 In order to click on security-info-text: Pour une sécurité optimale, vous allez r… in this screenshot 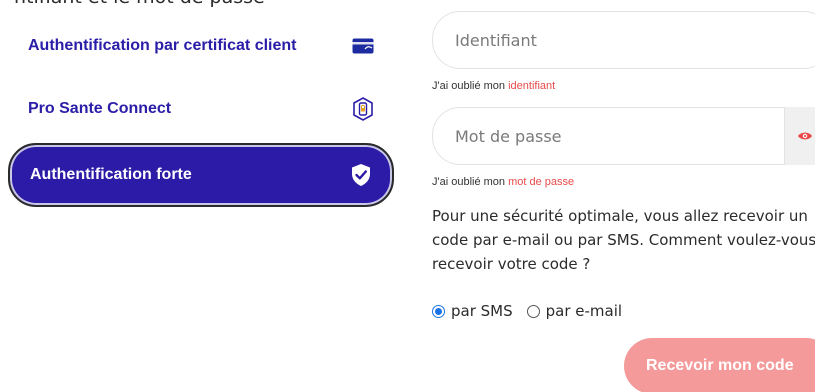, I will do `click(623, 240)`.